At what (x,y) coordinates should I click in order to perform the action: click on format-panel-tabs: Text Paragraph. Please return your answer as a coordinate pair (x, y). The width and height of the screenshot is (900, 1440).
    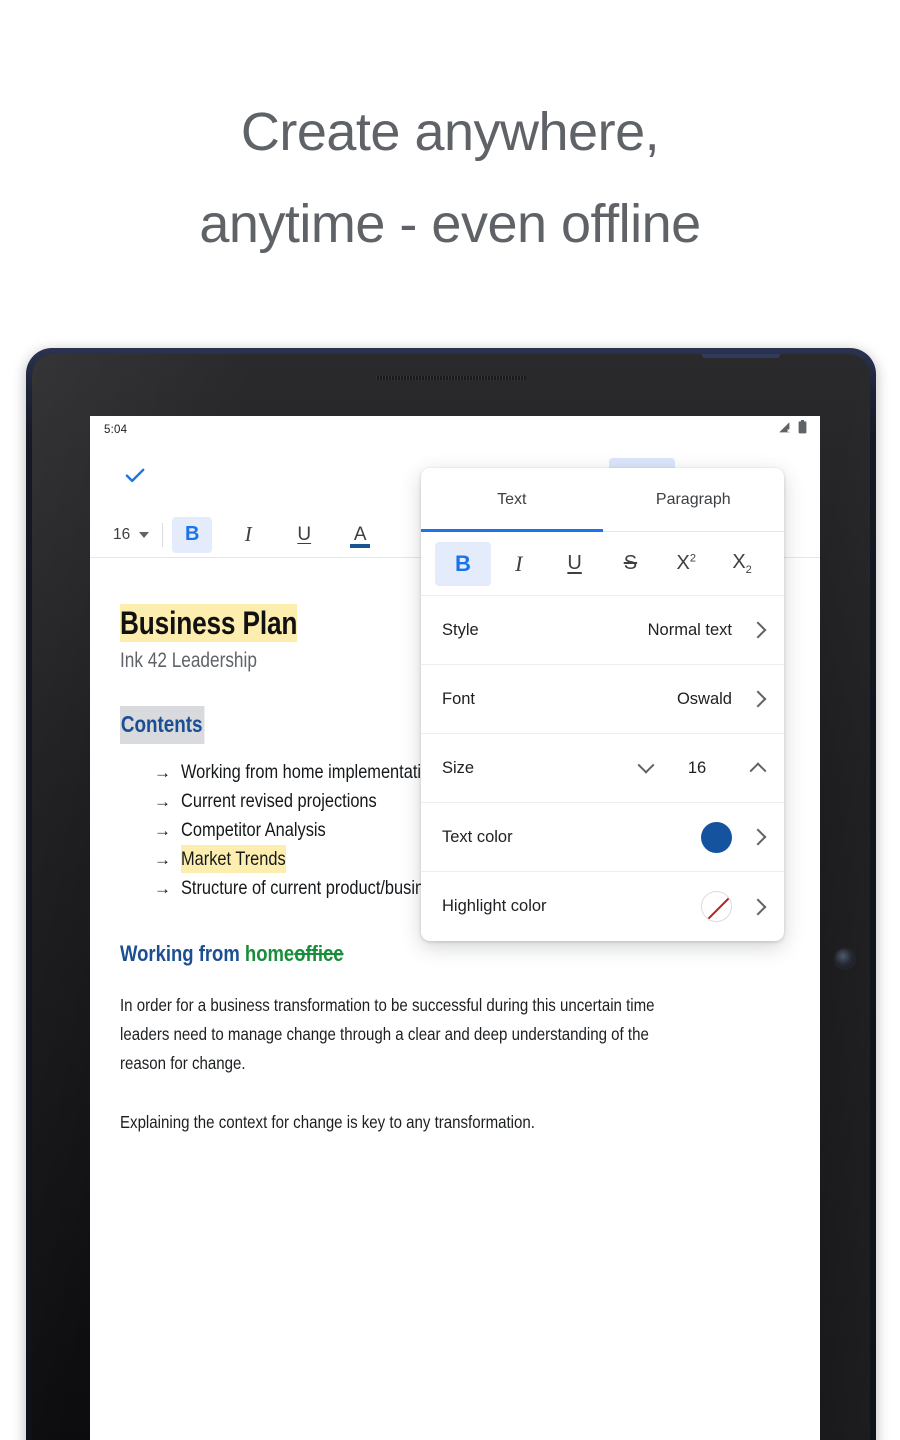
    Looking at the image, I should click on (602, 500).